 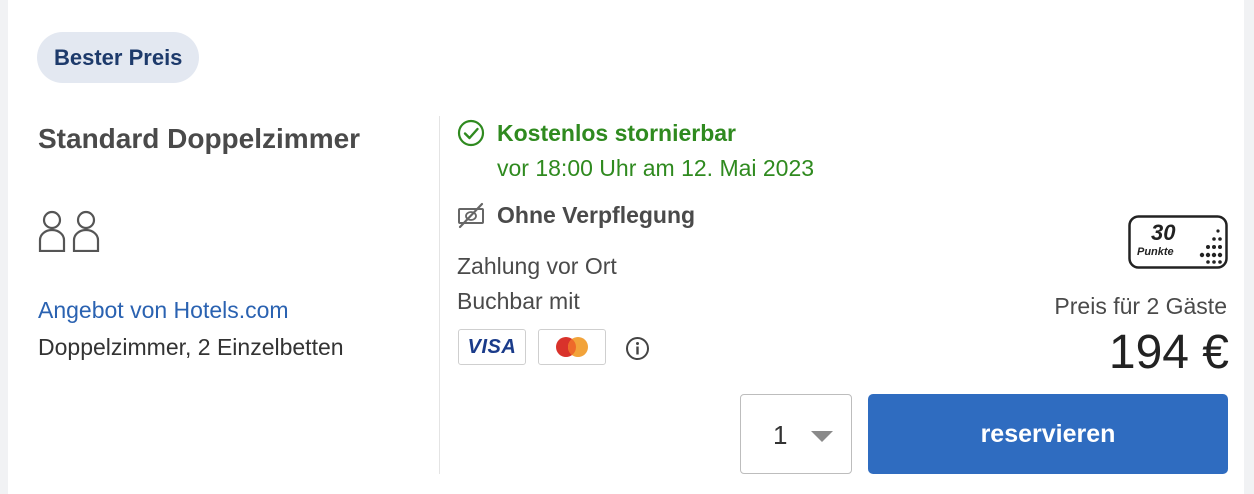 I want to click on room-quantity-value: 1, so click(x=780, y=435).